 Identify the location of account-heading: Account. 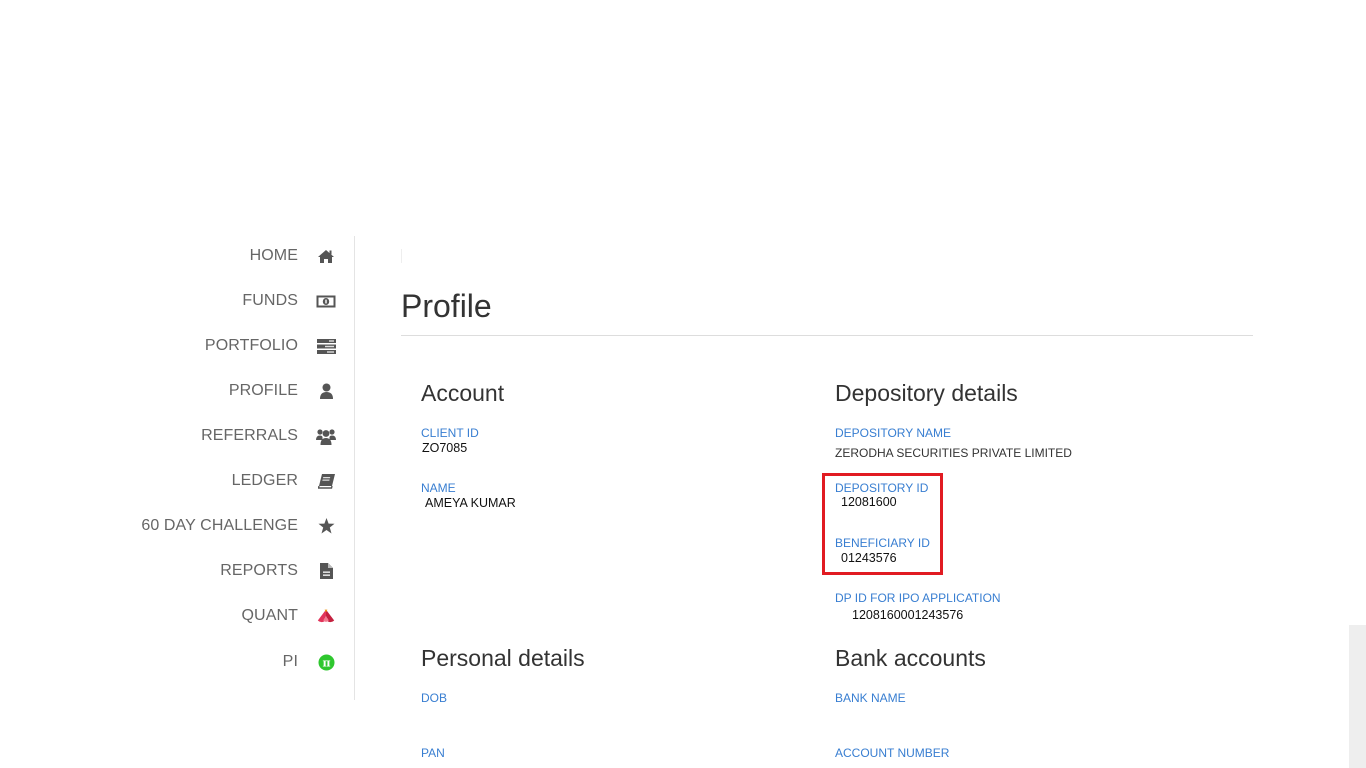
(463, 393).